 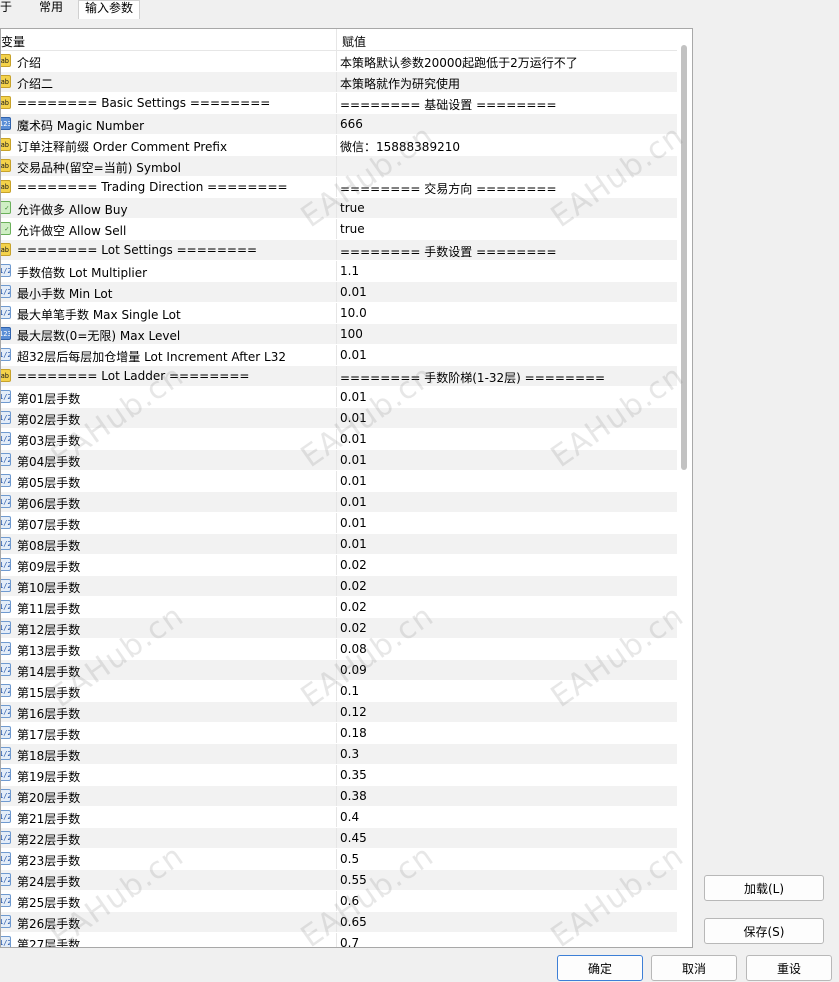 What do you see at coordinates (764, 888) in the screenshot?
I see `load-button: 加载(L)` at bounding box center [764, 888].